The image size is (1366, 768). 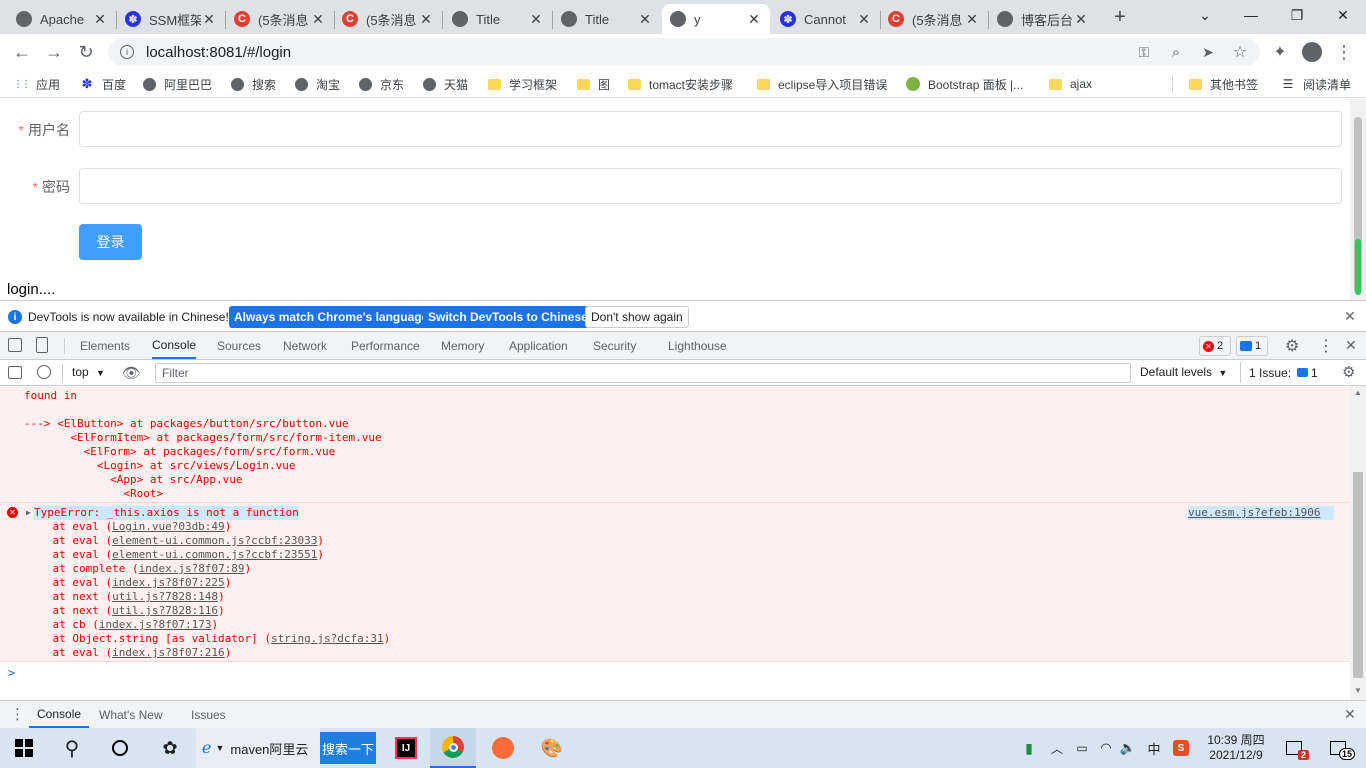 What do you see at coordinates (155, 624) in the screenshot?
I see `stack-frame-link: index.js?8f07:173` at bounding box center [155, 624].